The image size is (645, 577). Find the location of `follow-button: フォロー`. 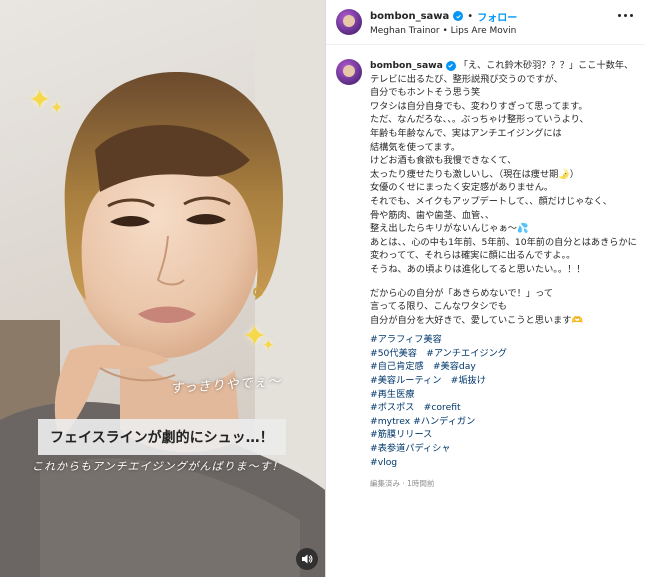

follow-button: フォロー is located at coordinates (497, 16).